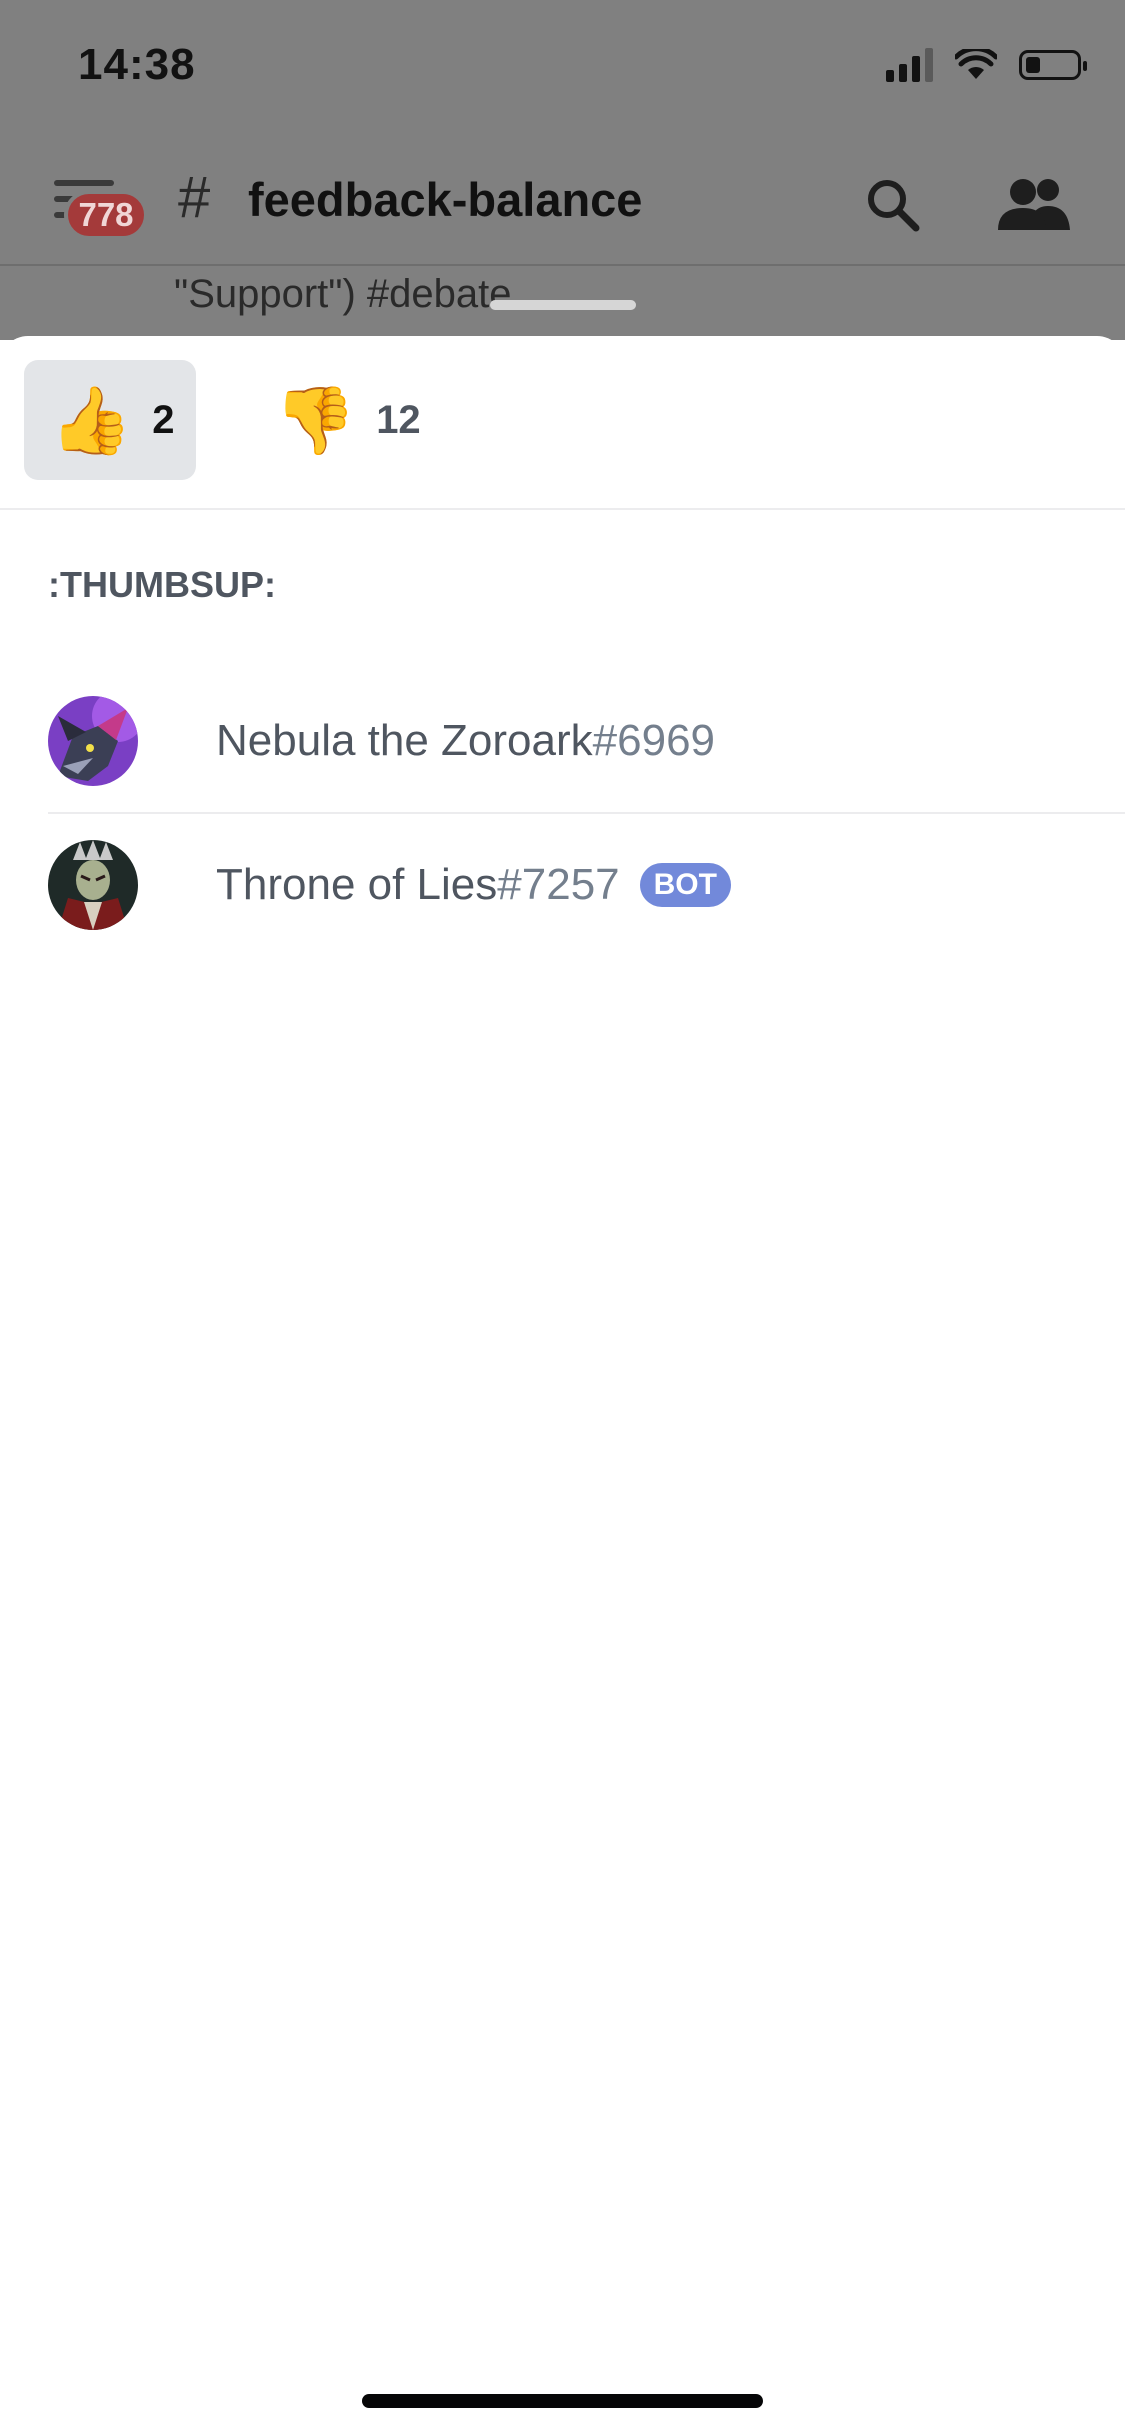 The height and width of the screenshot is (2436, 1125). I want to click on reaction-tab-thumbsdown: 👎 12, so click(347, 420).